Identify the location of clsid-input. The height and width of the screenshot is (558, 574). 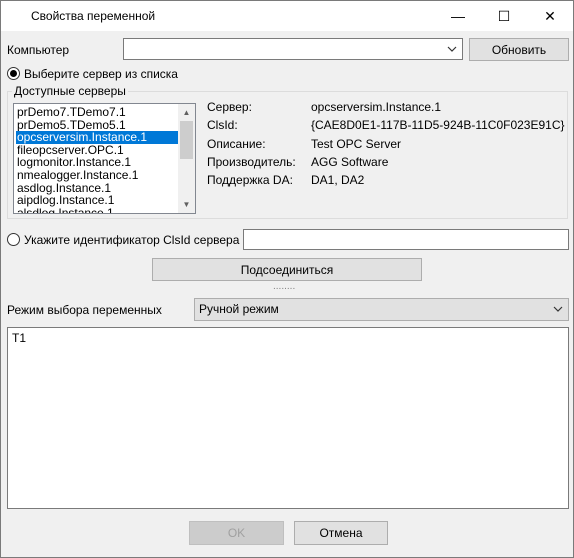
(406, 239).